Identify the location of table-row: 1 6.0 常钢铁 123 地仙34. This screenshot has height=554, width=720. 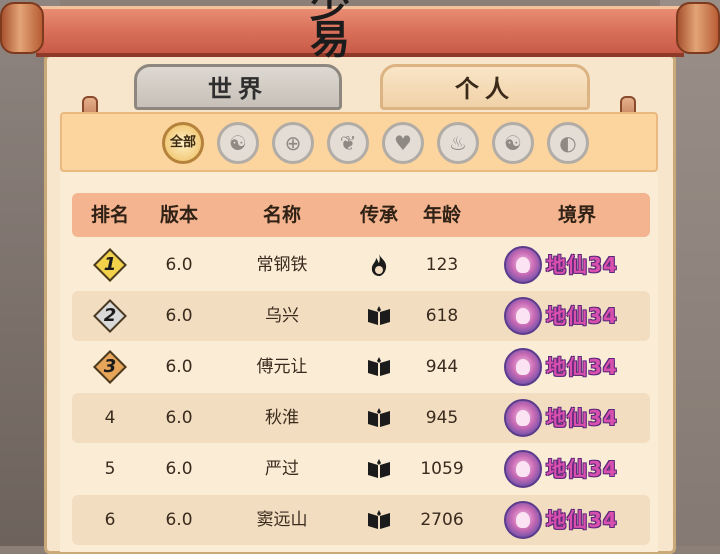
(361, 265).